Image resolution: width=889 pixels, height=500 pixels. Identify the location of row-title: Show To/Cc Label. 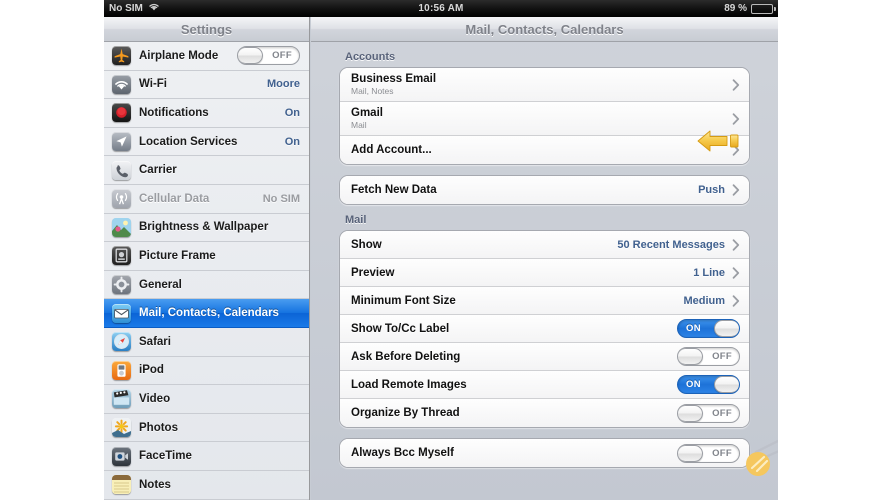
(400, 328).